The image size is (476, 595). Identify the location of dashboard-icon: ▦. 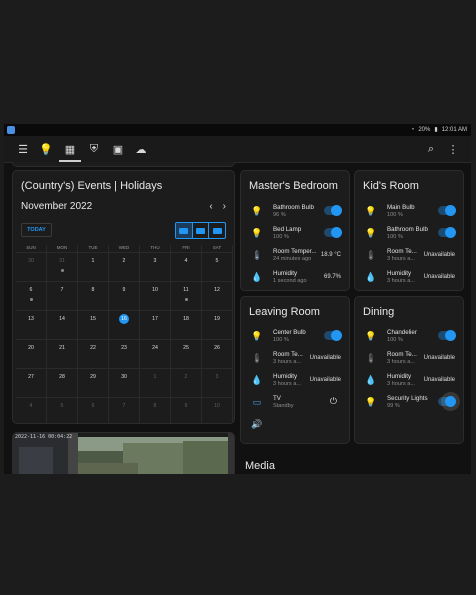
(70, 149).